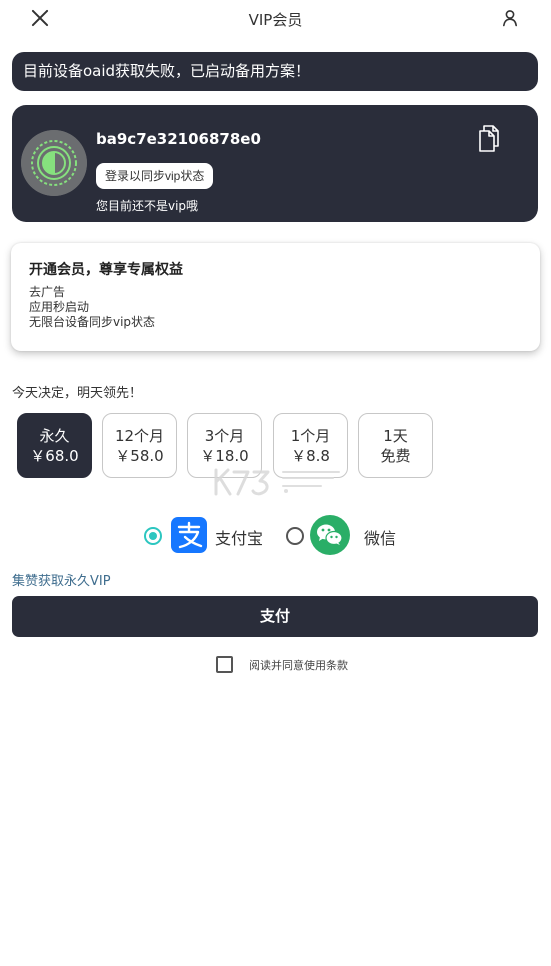  Describe the element at coordinates (153, 536) in the screenshot. I see `alipay-radio` at that location.